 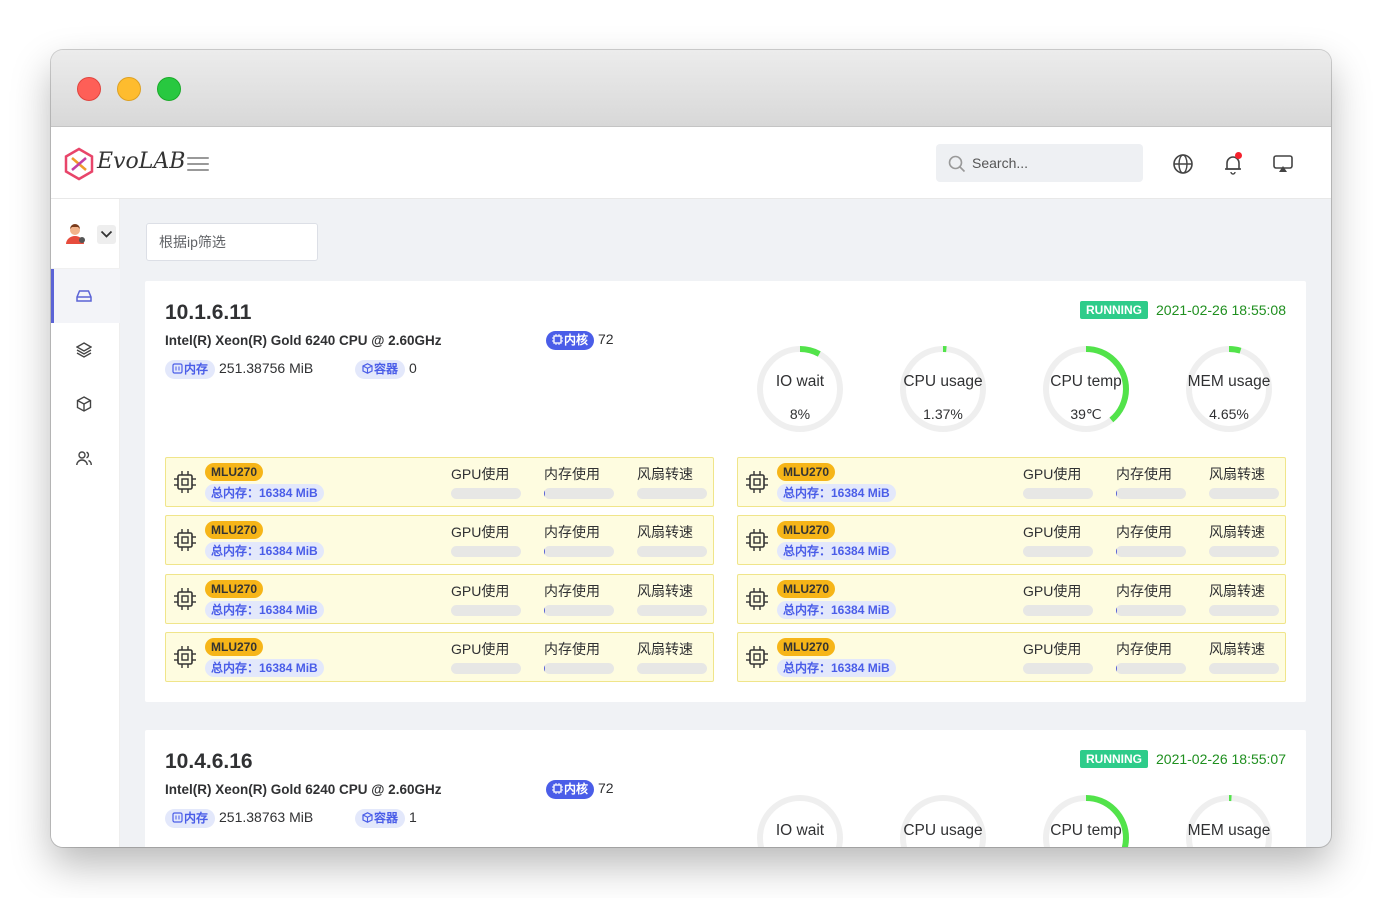 What do you see at coordinates (1183, 164) in the screenshot?
I see `globe-icon` at bounding box center [1183, 164].